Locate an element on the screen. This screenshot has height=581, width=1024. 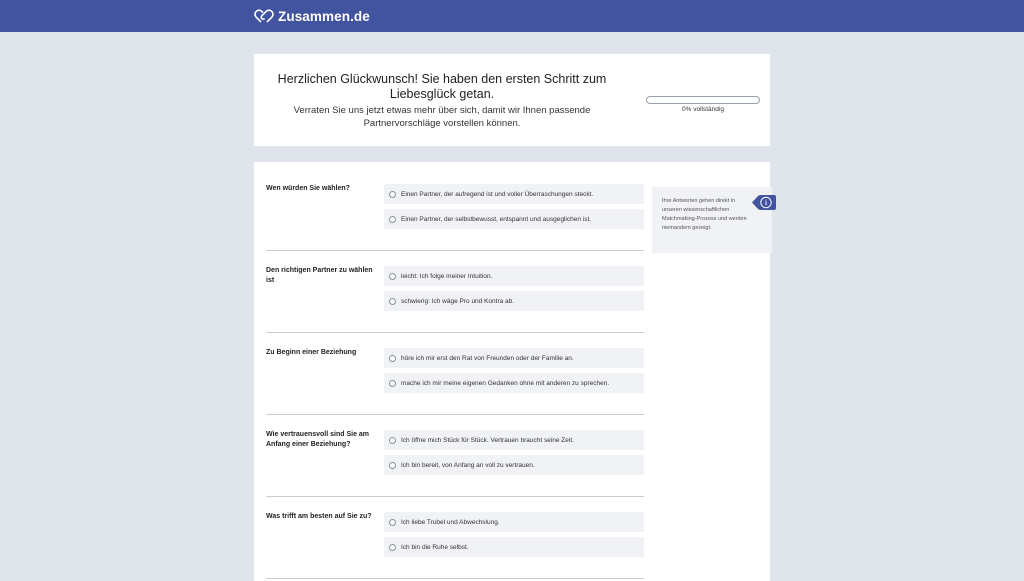
answer-option: schwierig: Ich wäge Pro und Kontra ab. is located at coordinates (514, 301).